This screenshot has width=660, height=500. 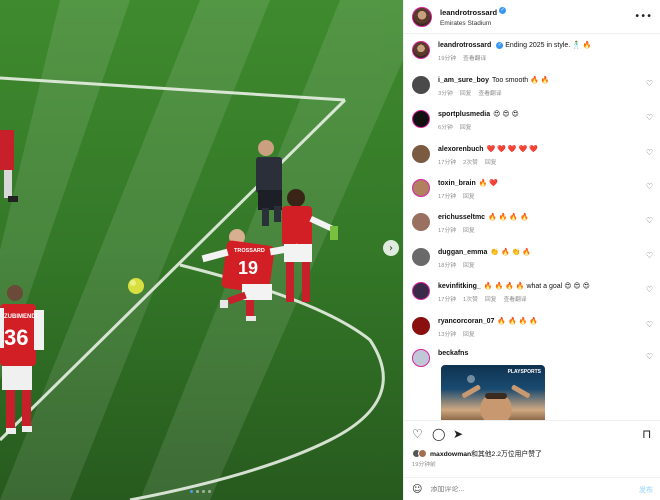 I want to click on caption-time: 19分钟, so click(x=447, y=59).